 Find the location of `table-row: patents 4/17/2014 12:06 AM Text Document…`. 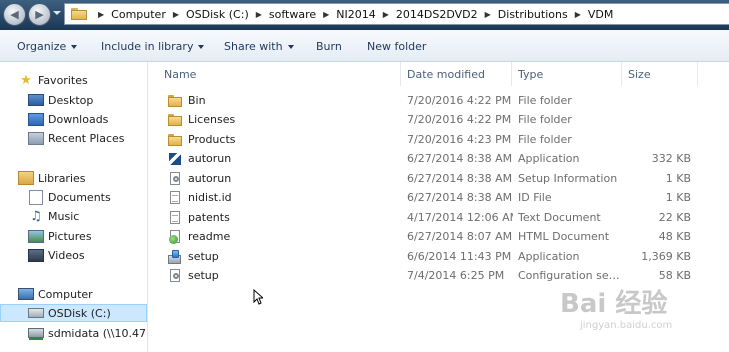

table-row: patents 4/17/2014 12:06 AM Text Document… is located at coordinates (431, 217).